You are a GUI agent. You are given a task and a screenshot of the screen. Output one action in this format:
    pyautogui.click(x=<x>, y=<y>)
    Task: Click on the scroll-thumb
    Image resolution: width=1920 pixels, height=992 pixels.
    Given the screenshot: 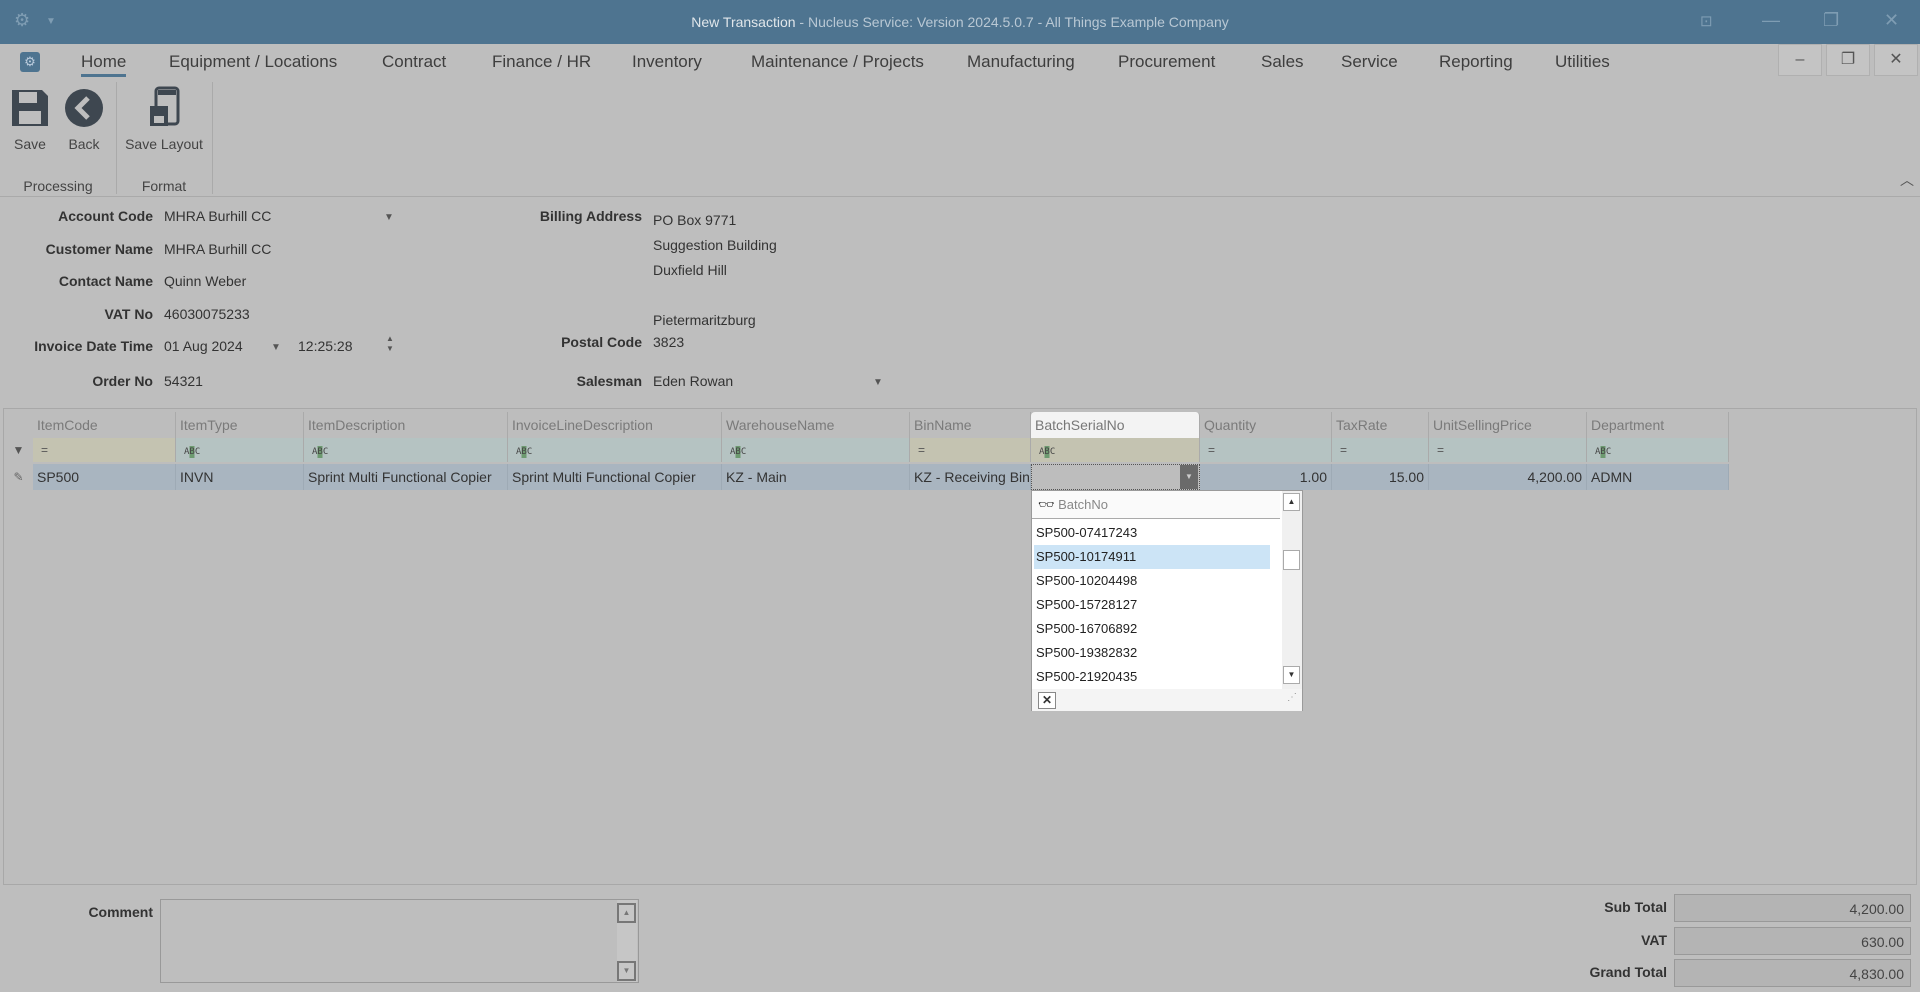 What is the action you would take?
    pyautogui.click(x=1291, y=560)
    